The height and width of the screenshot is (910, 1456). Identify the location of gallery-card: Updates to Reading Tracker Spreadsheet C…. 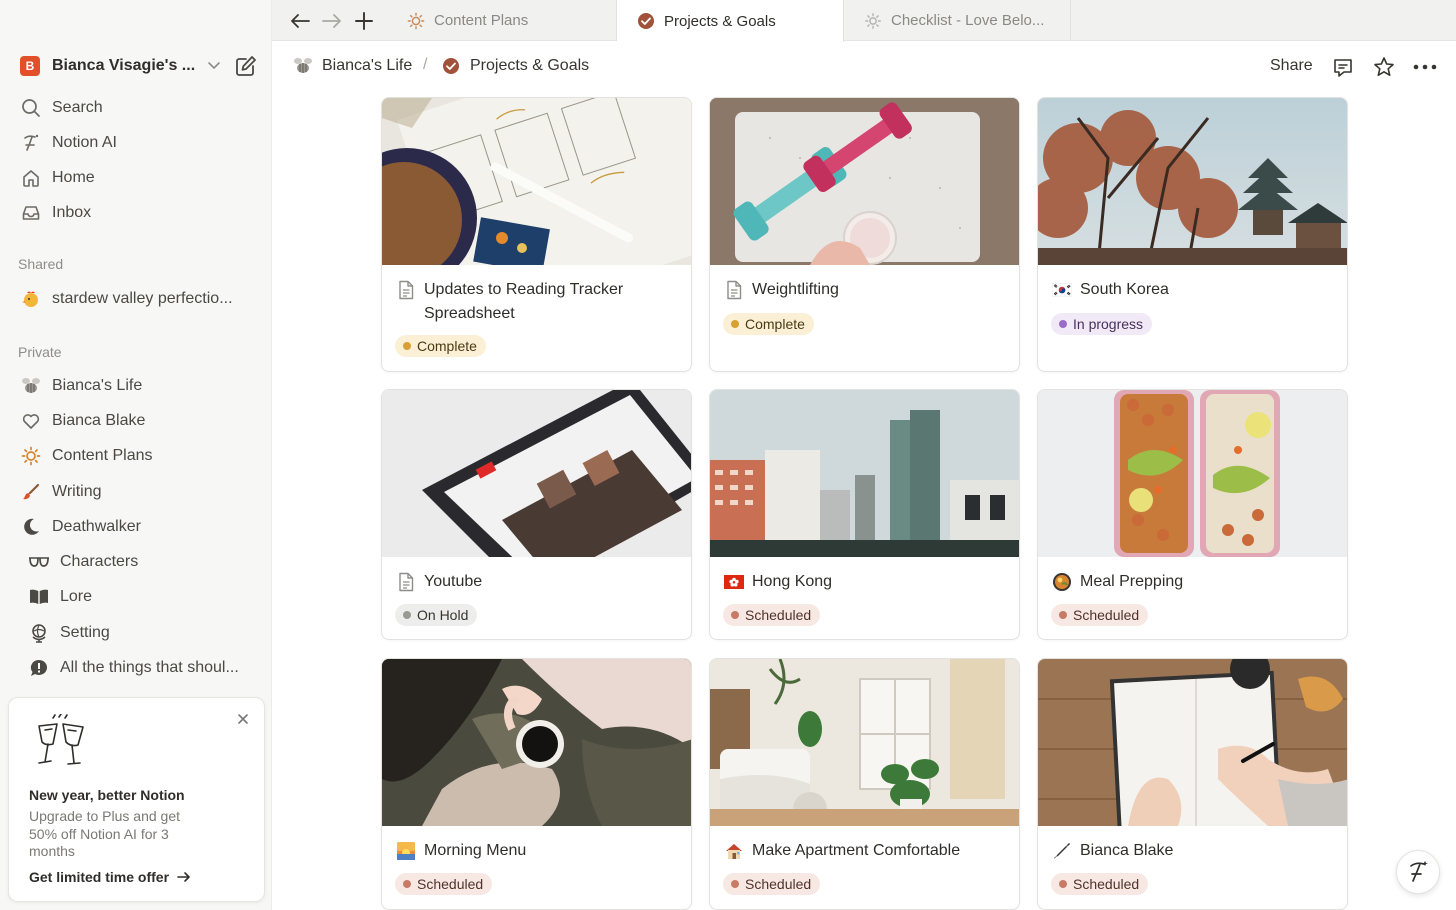
(536, 234).